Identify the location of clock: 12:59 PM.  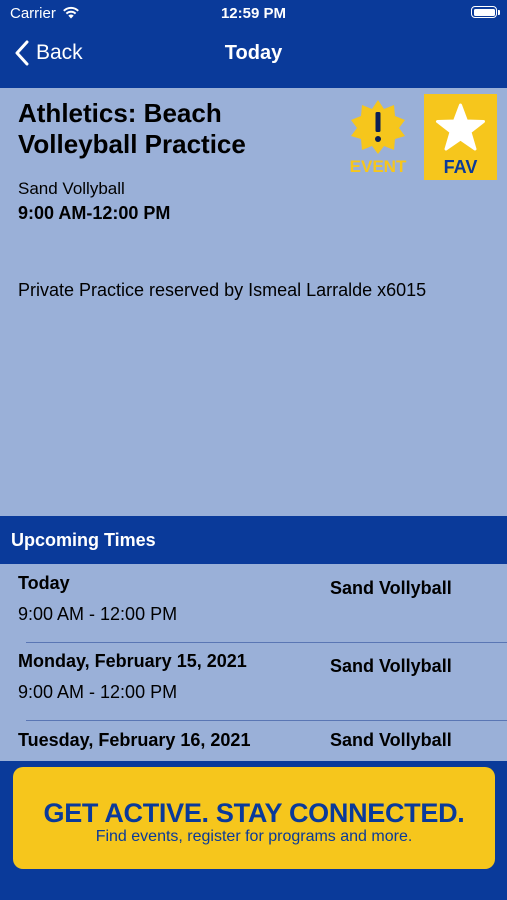
(253, 13).